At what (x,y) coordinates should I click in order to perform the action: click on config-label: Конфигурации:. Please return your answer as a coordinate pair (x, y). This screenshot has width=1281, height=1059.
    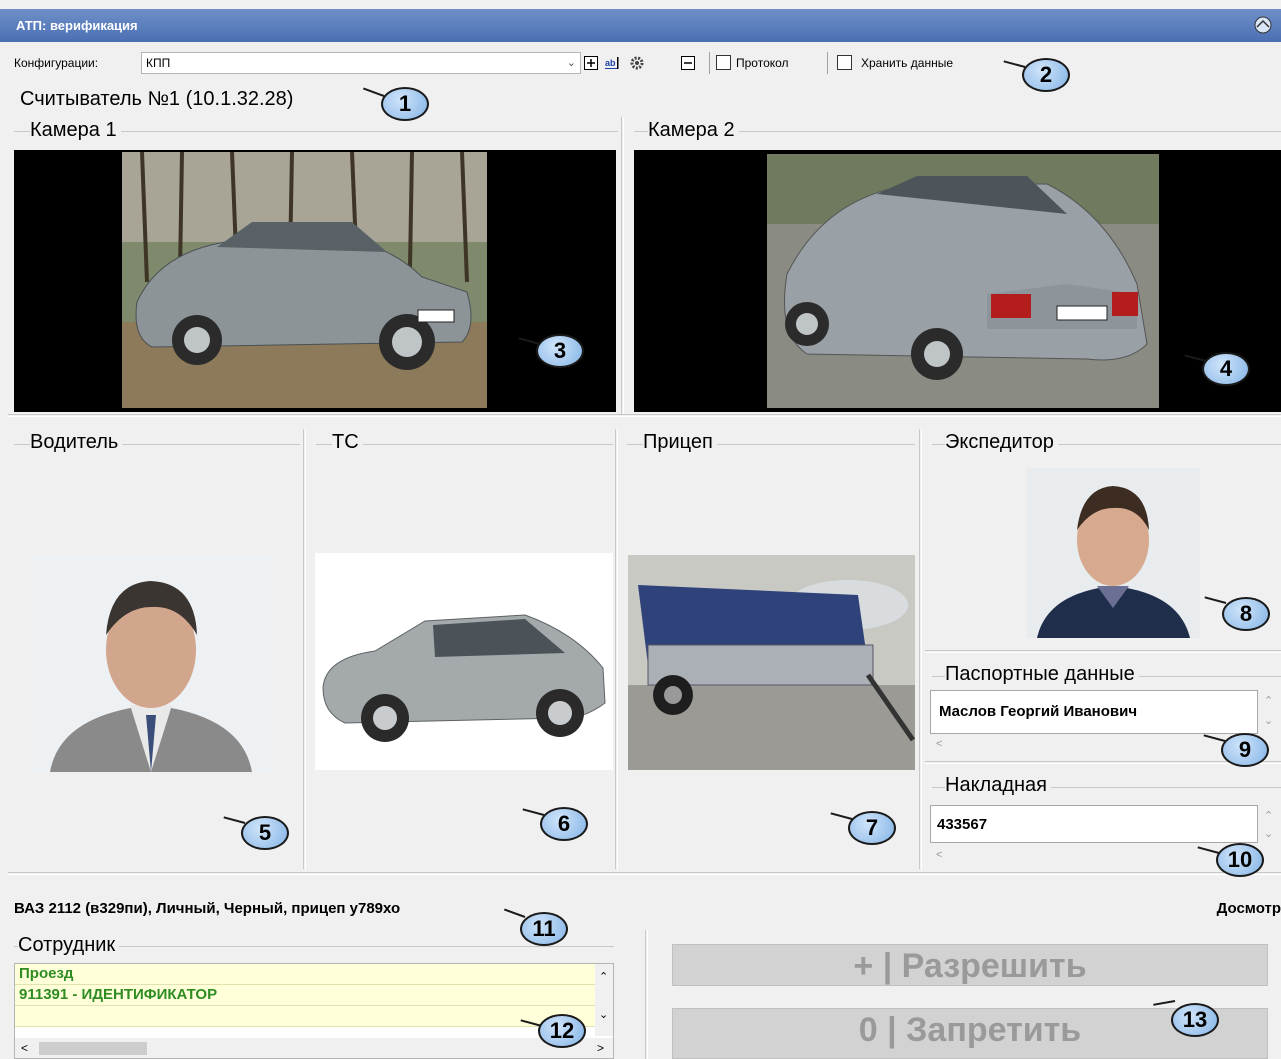
    Looking at the image, I should click on (56, 63).